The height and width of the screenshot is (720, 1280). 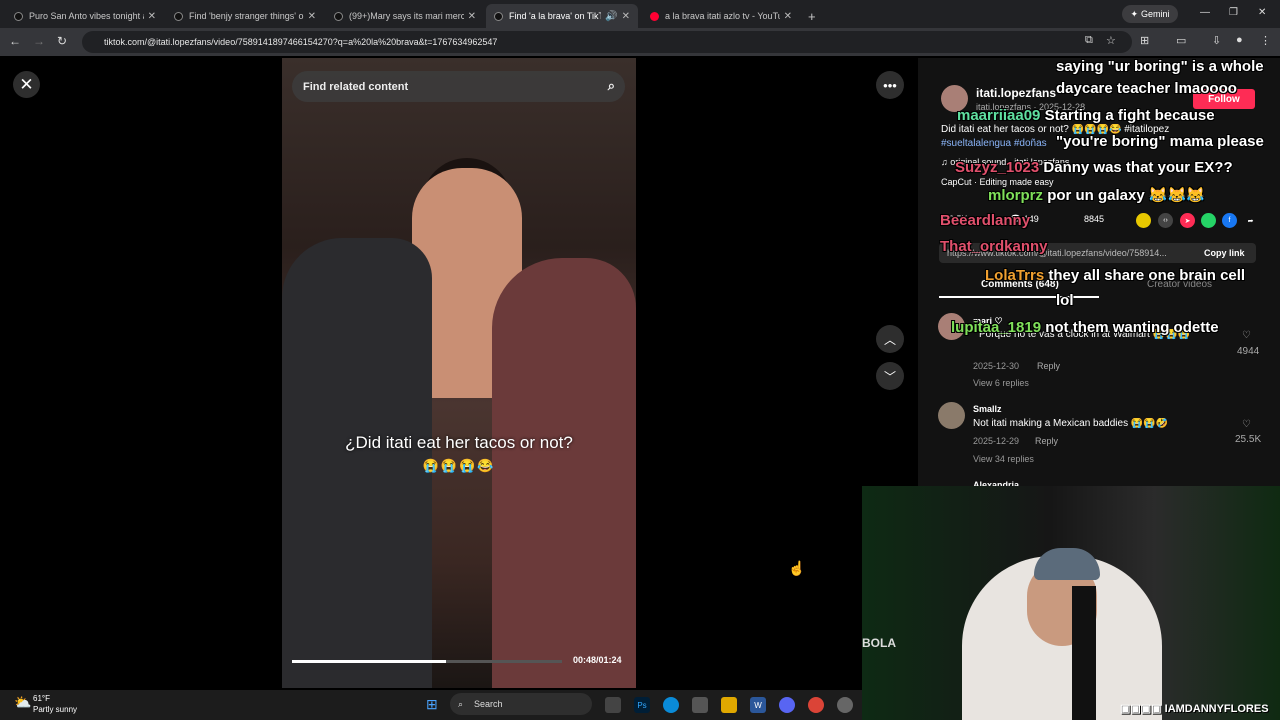 I want to click on app-icon, so click(x=845, y=705).